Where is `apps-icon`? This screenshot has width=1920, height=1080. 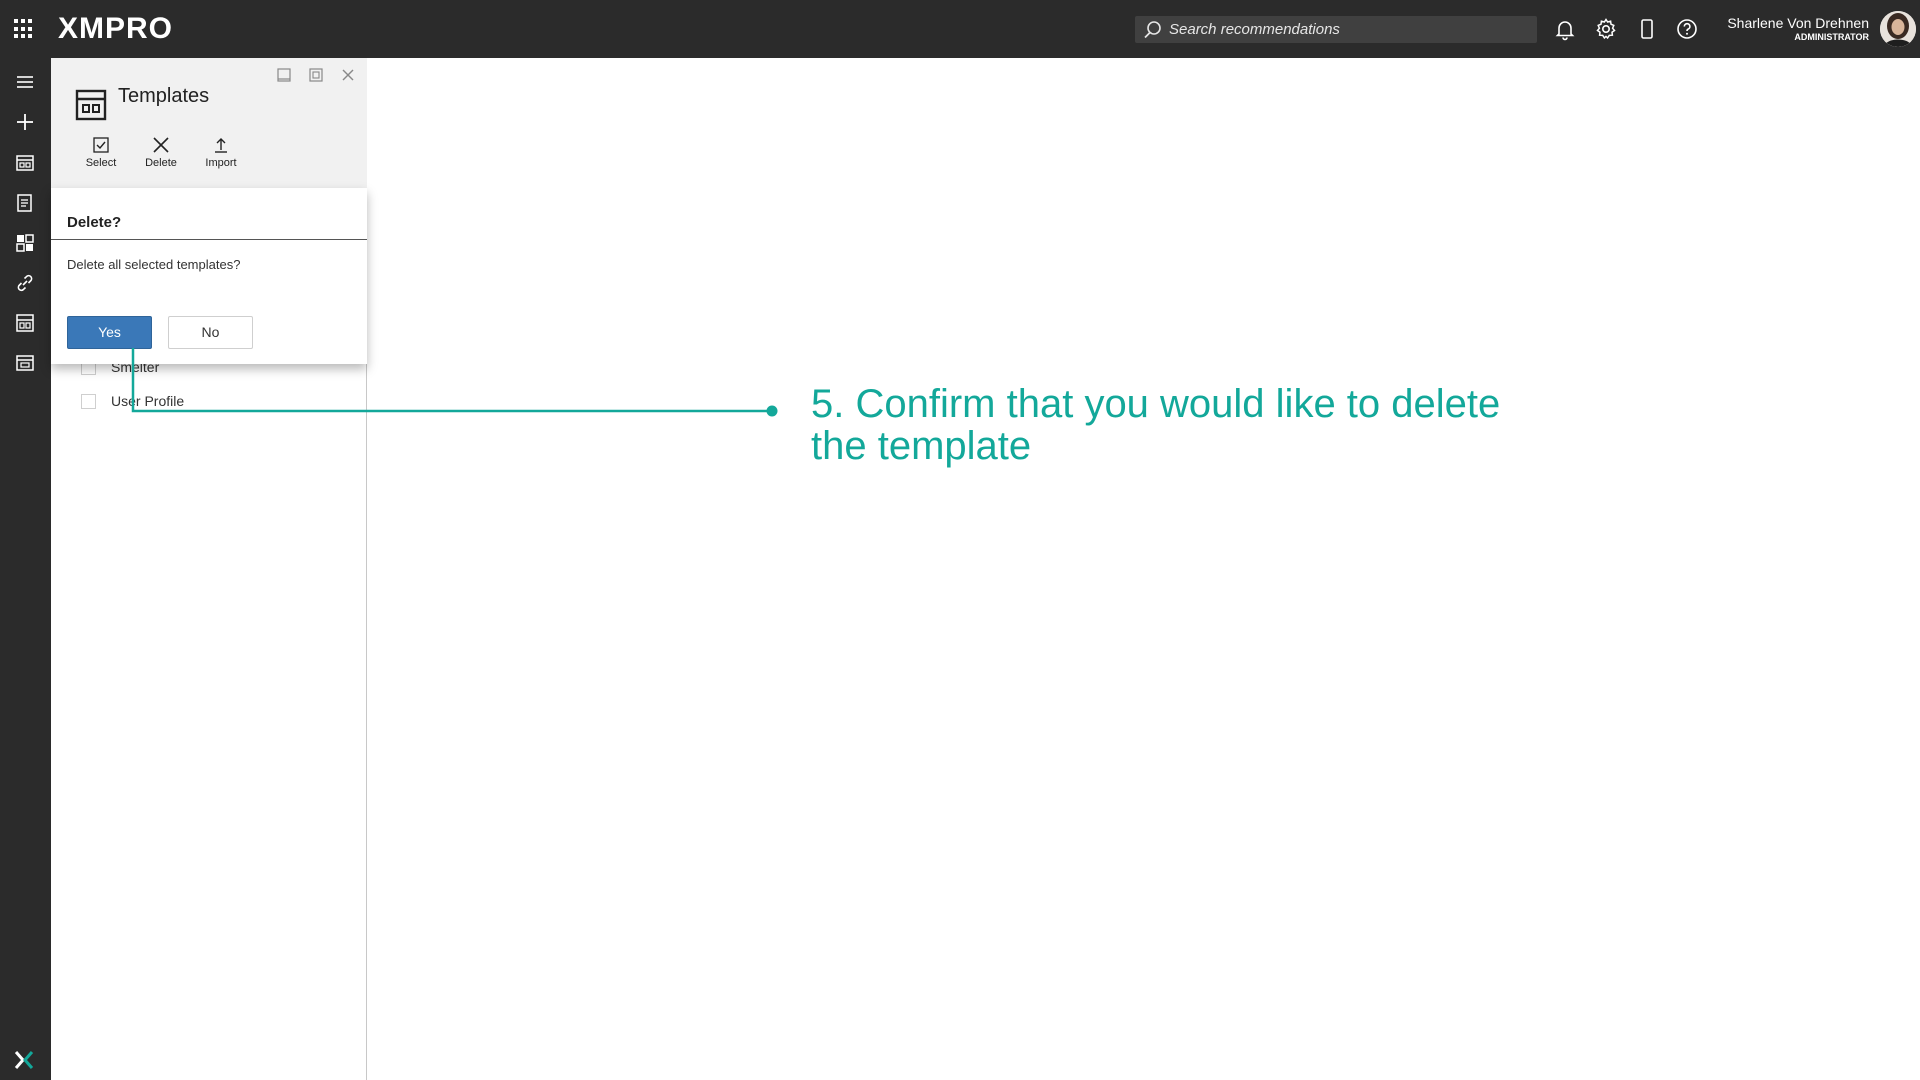 apps-icon is located at coordinates (24, 29).